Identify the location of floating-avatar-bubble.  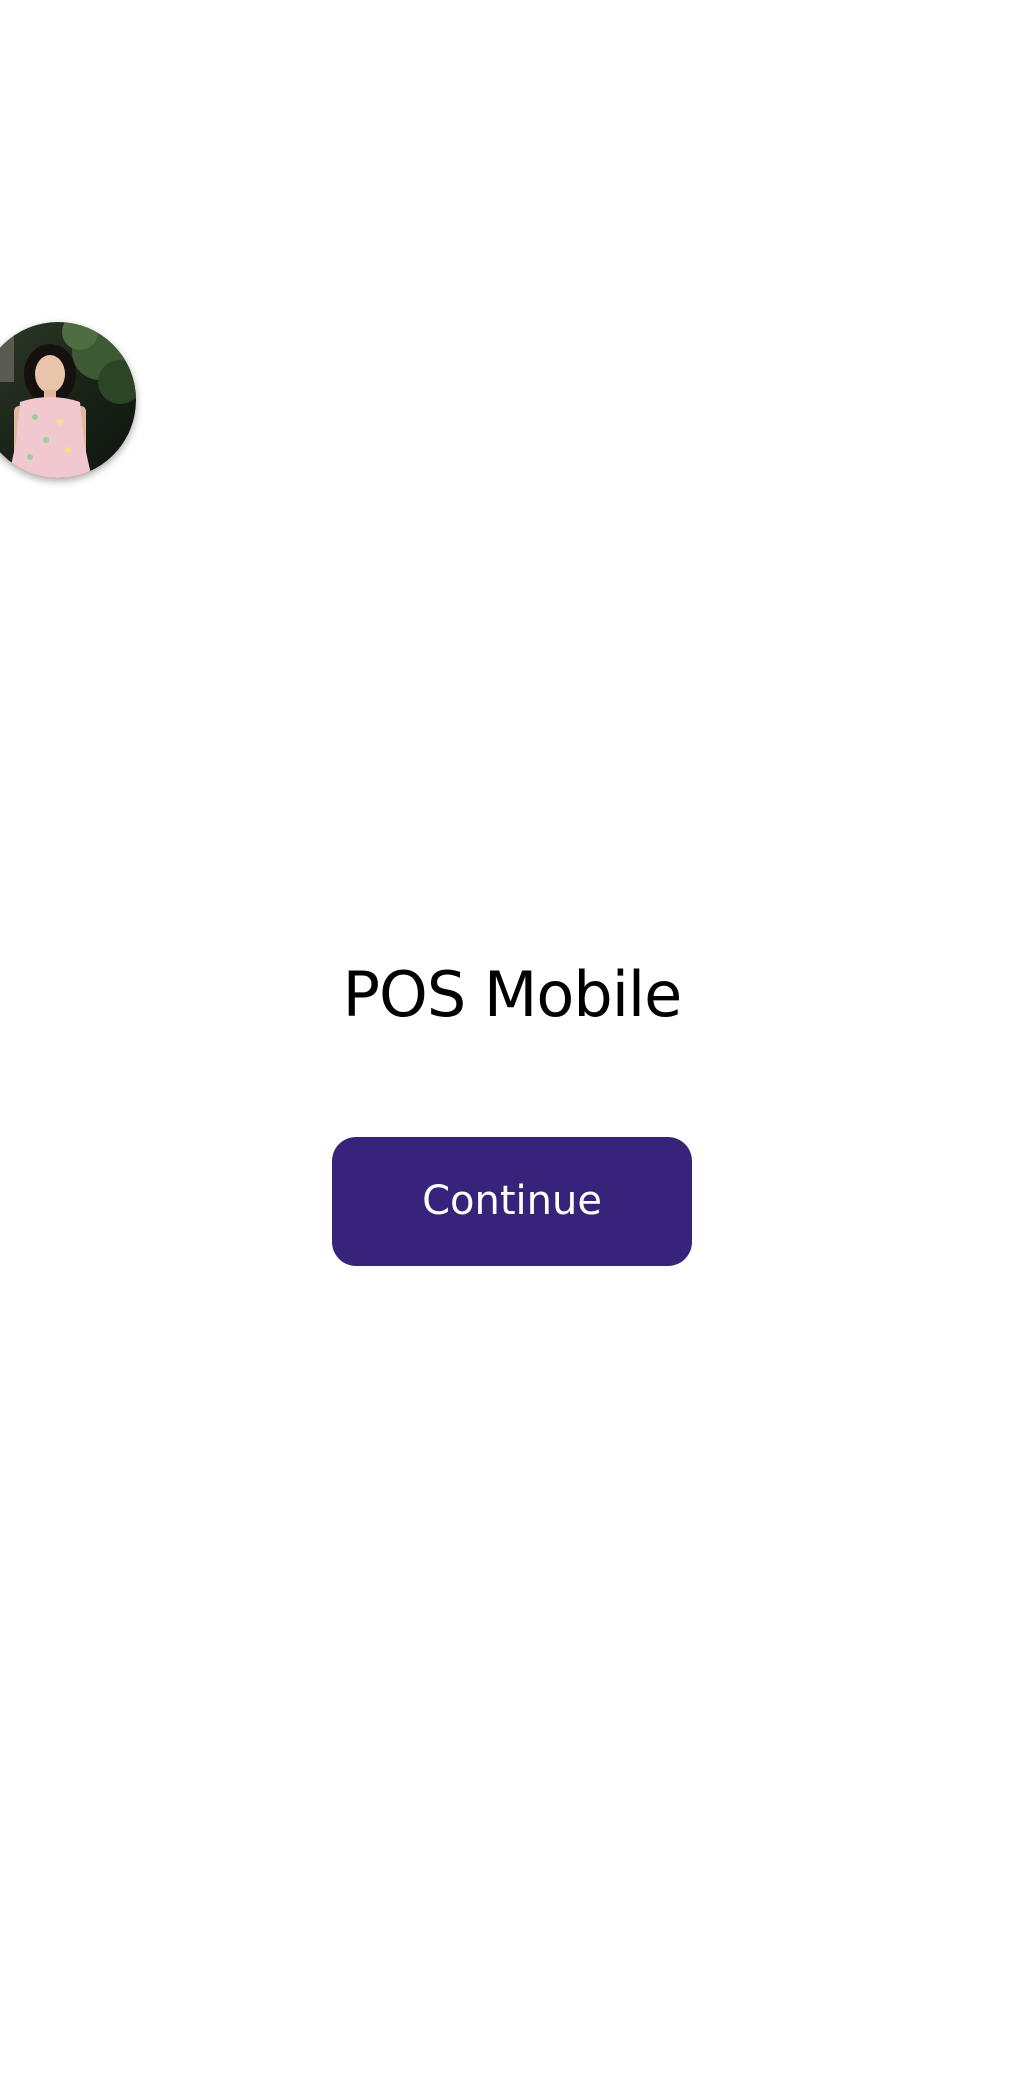
(68, 400).